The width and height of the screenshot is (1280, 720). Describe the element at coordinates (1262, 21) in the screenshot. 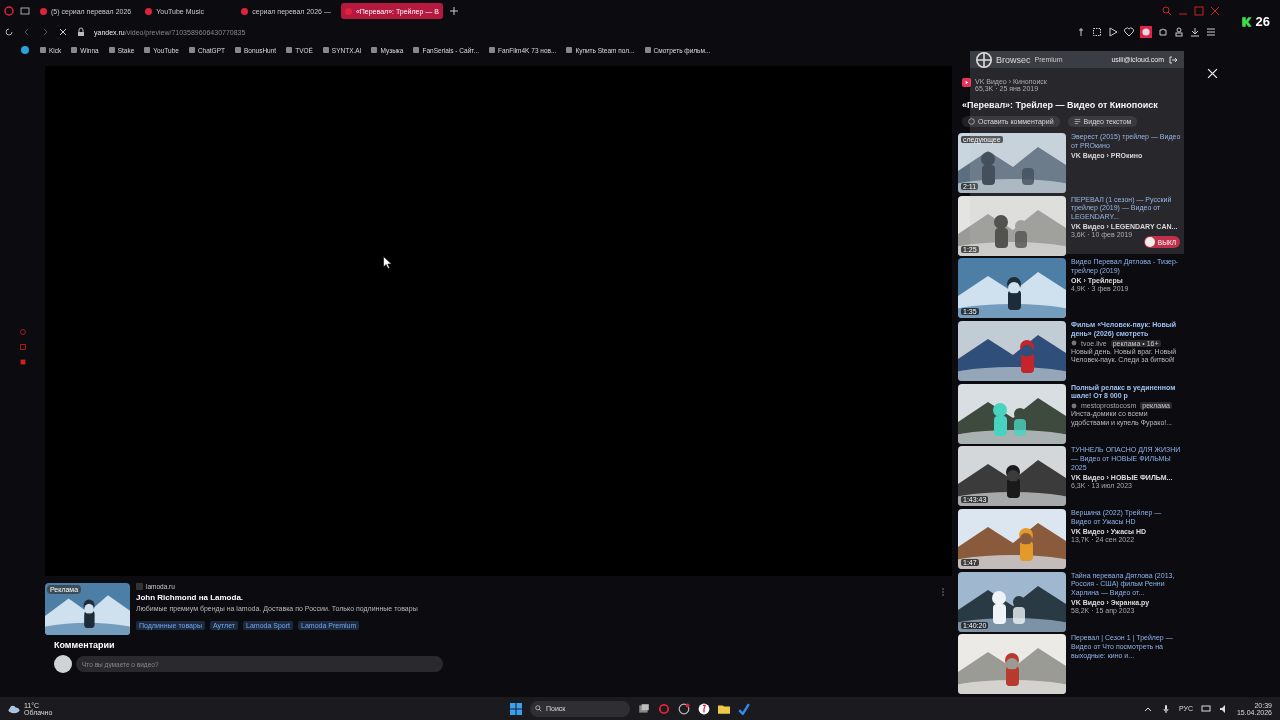

I see `badge-count: 26` at that location.